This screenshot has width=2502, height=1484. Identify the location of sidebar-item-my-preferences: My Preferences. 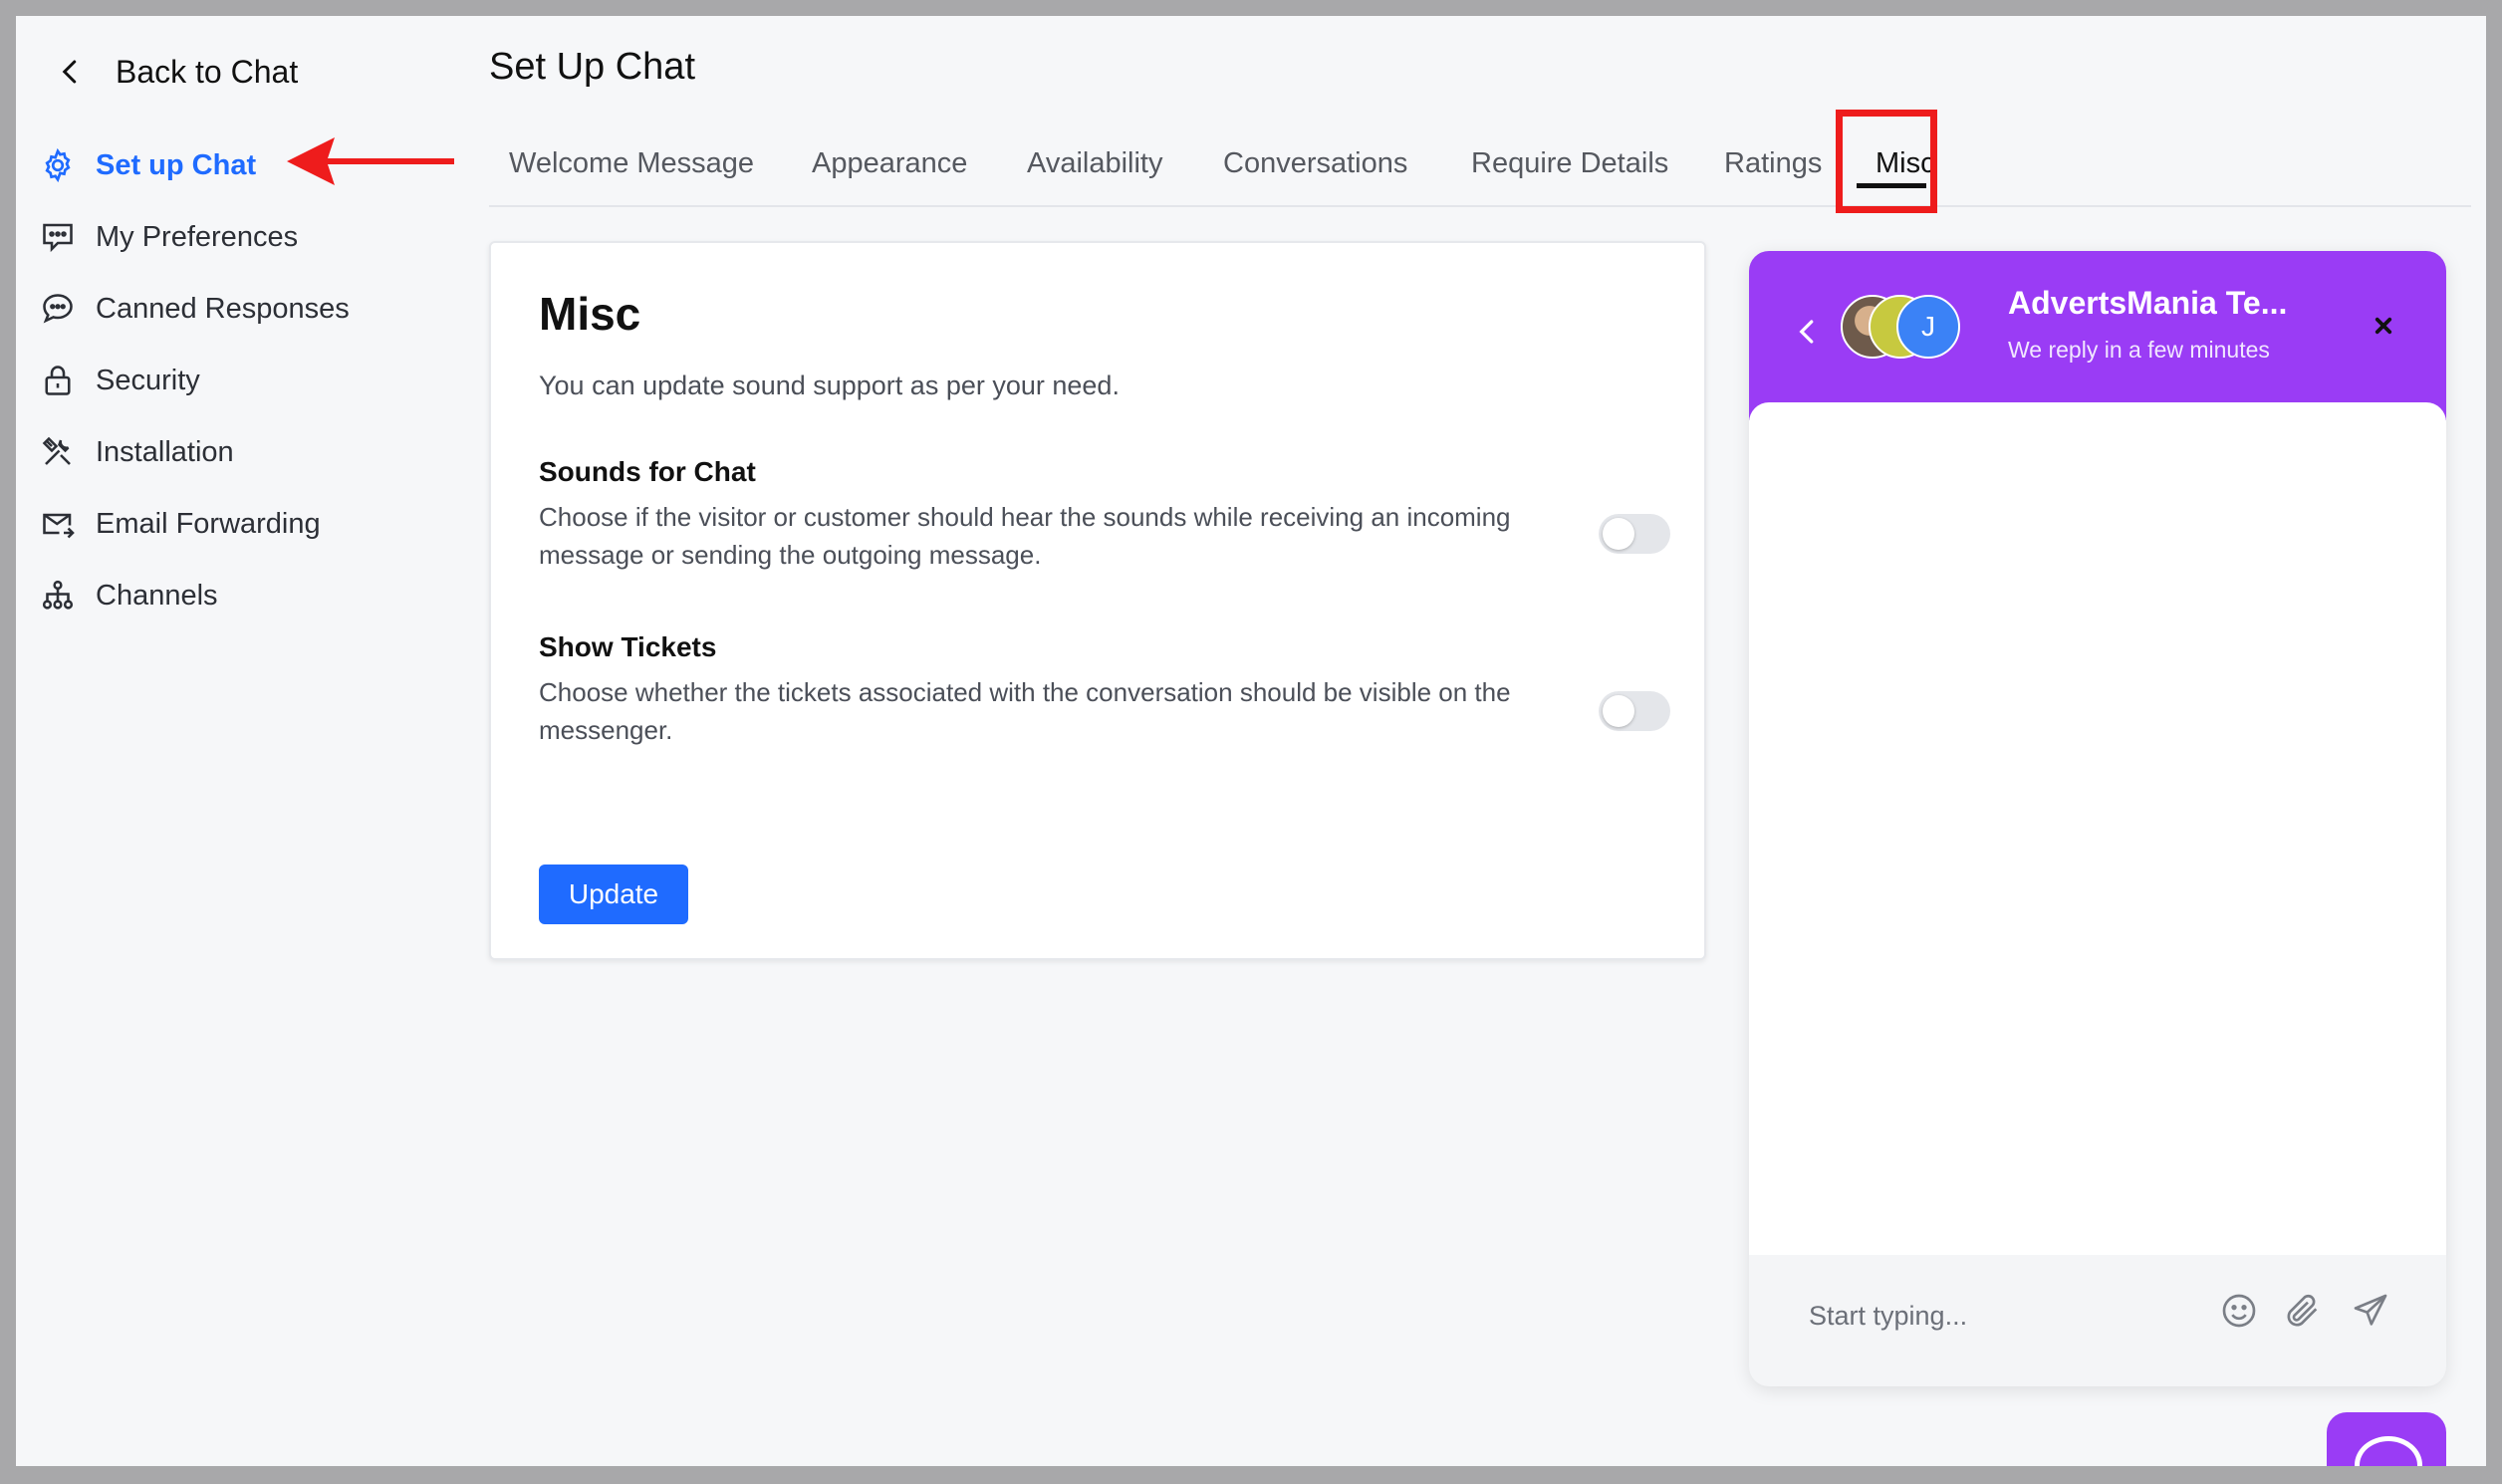
(169, 237).